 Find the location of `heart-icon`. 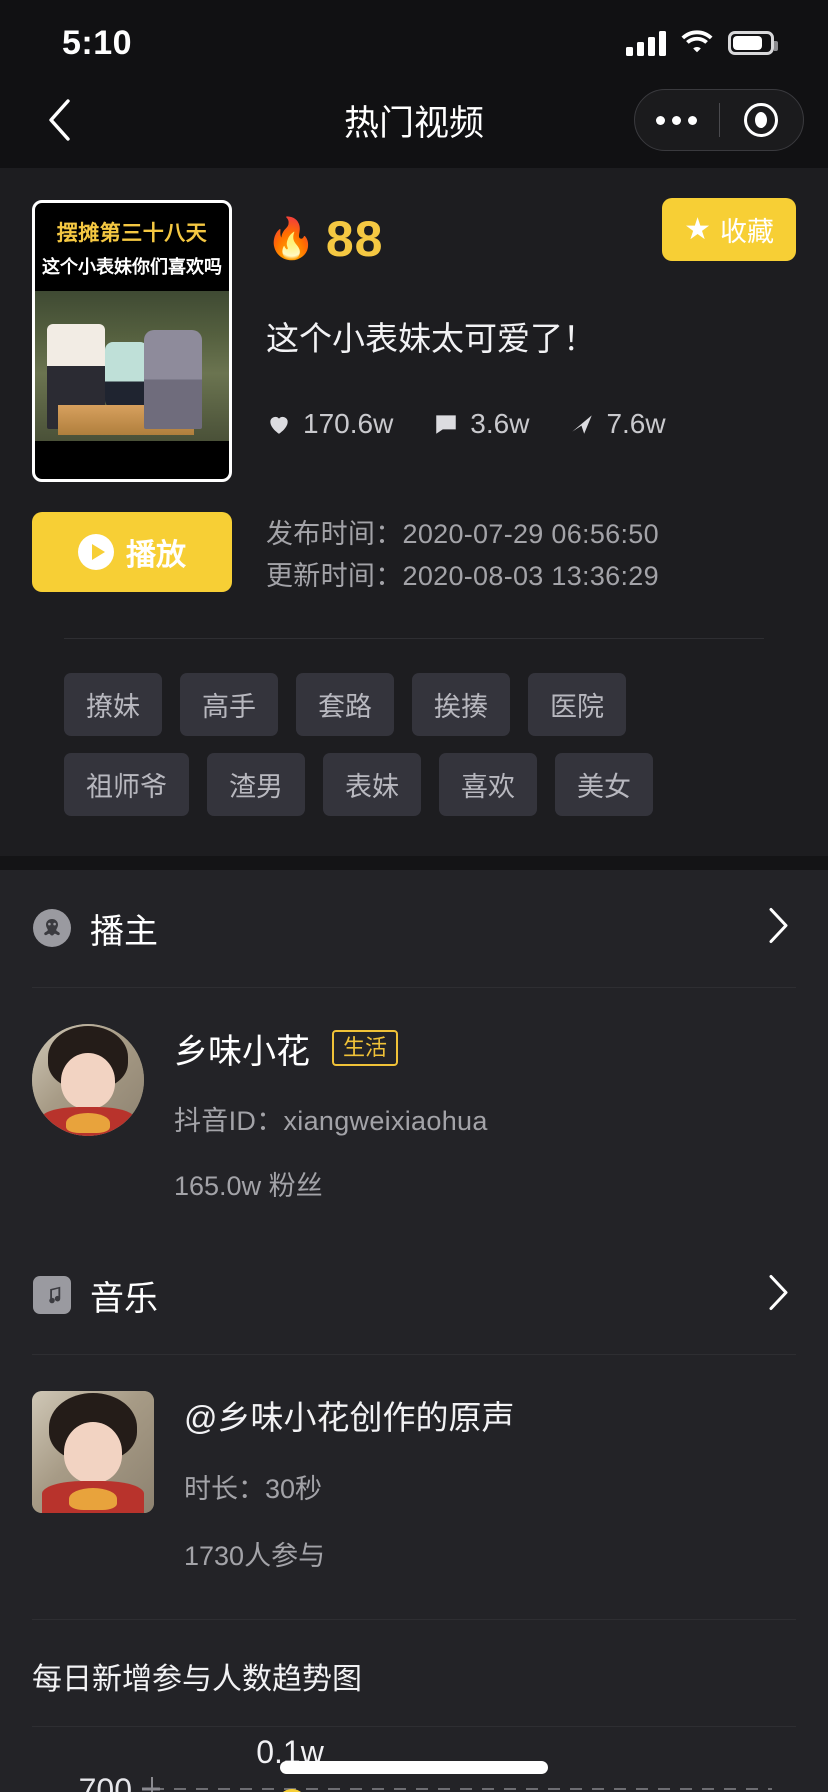

heart-icon is located at coordinates (279, 425).